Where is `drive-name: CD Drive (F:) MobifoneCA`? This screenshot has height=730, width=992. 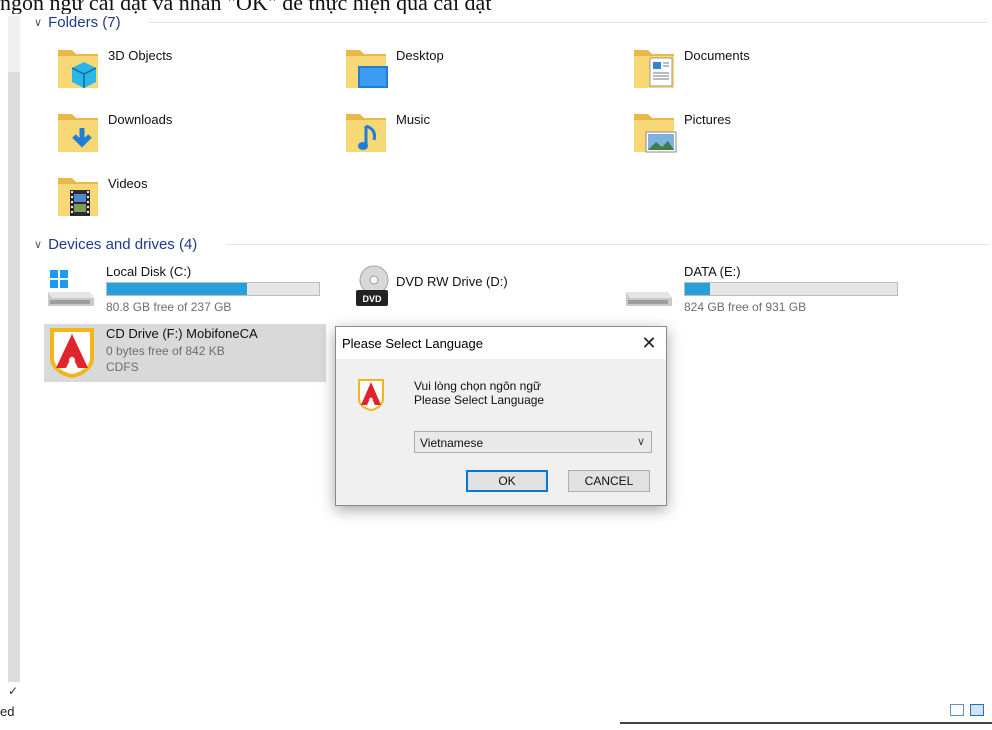
drive-name: CD Drive (F:) MobifoneCA is located at coordinates (182, 333).